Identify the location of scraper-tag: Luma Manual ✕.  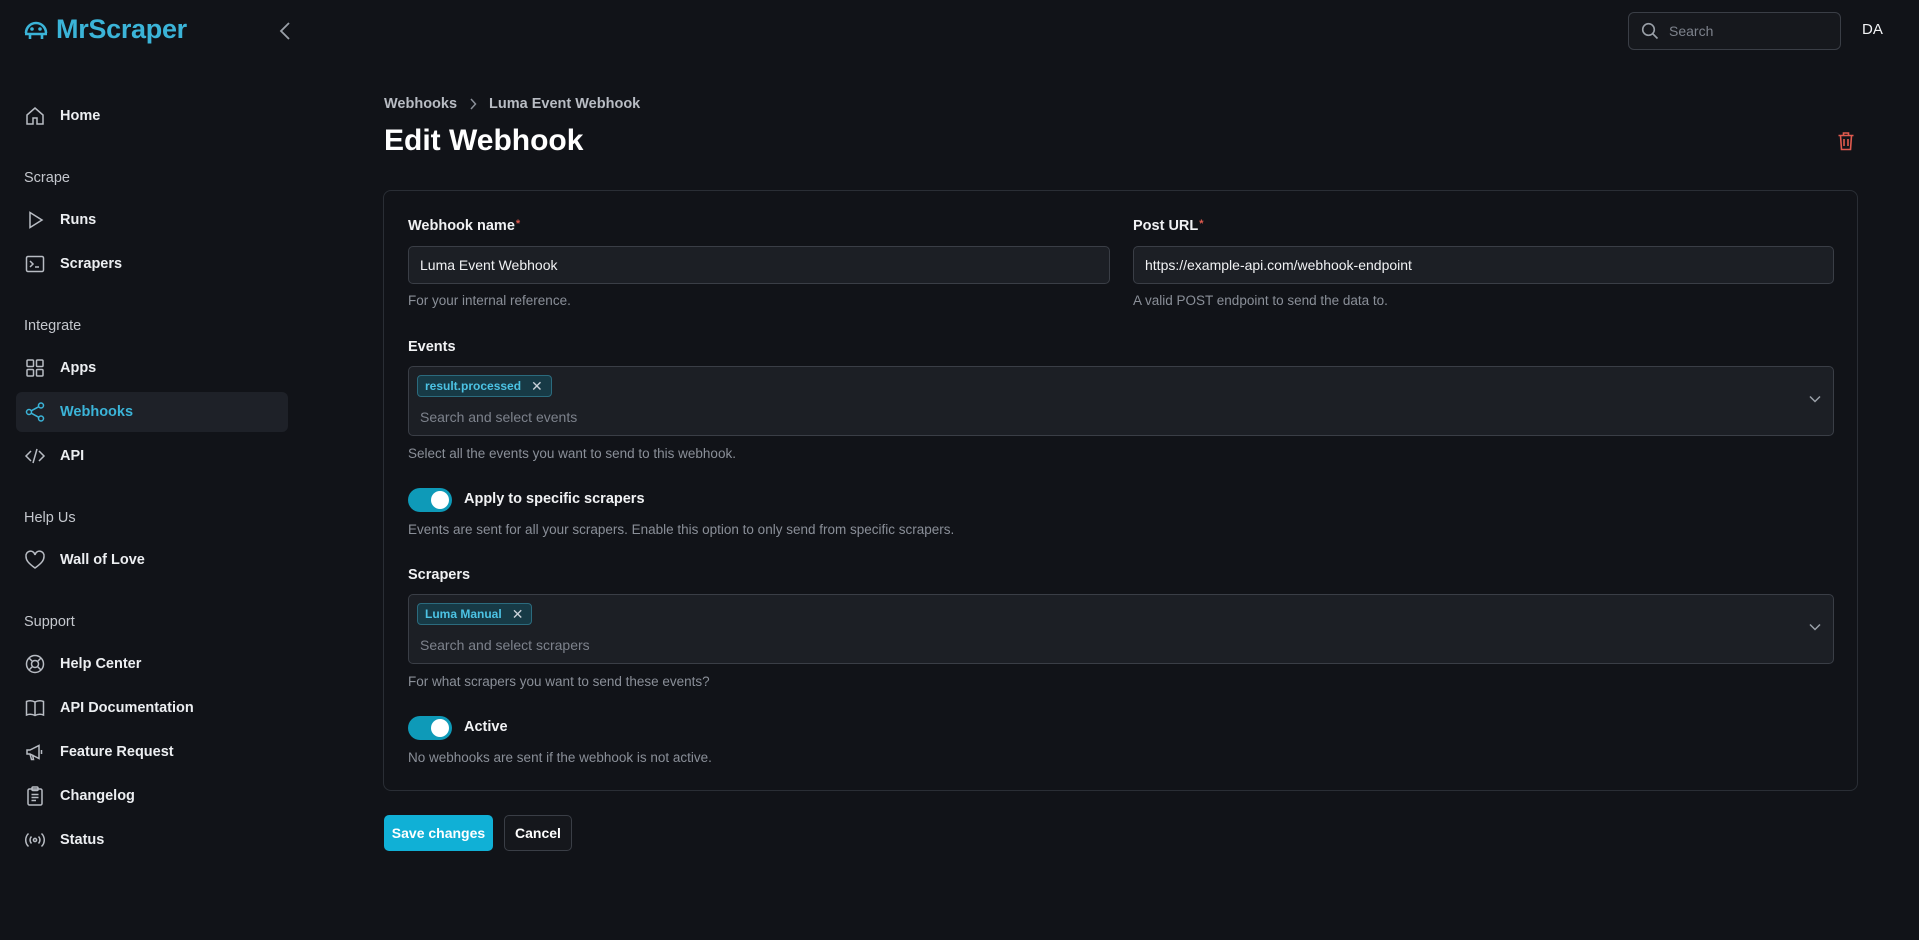
(475, 614).